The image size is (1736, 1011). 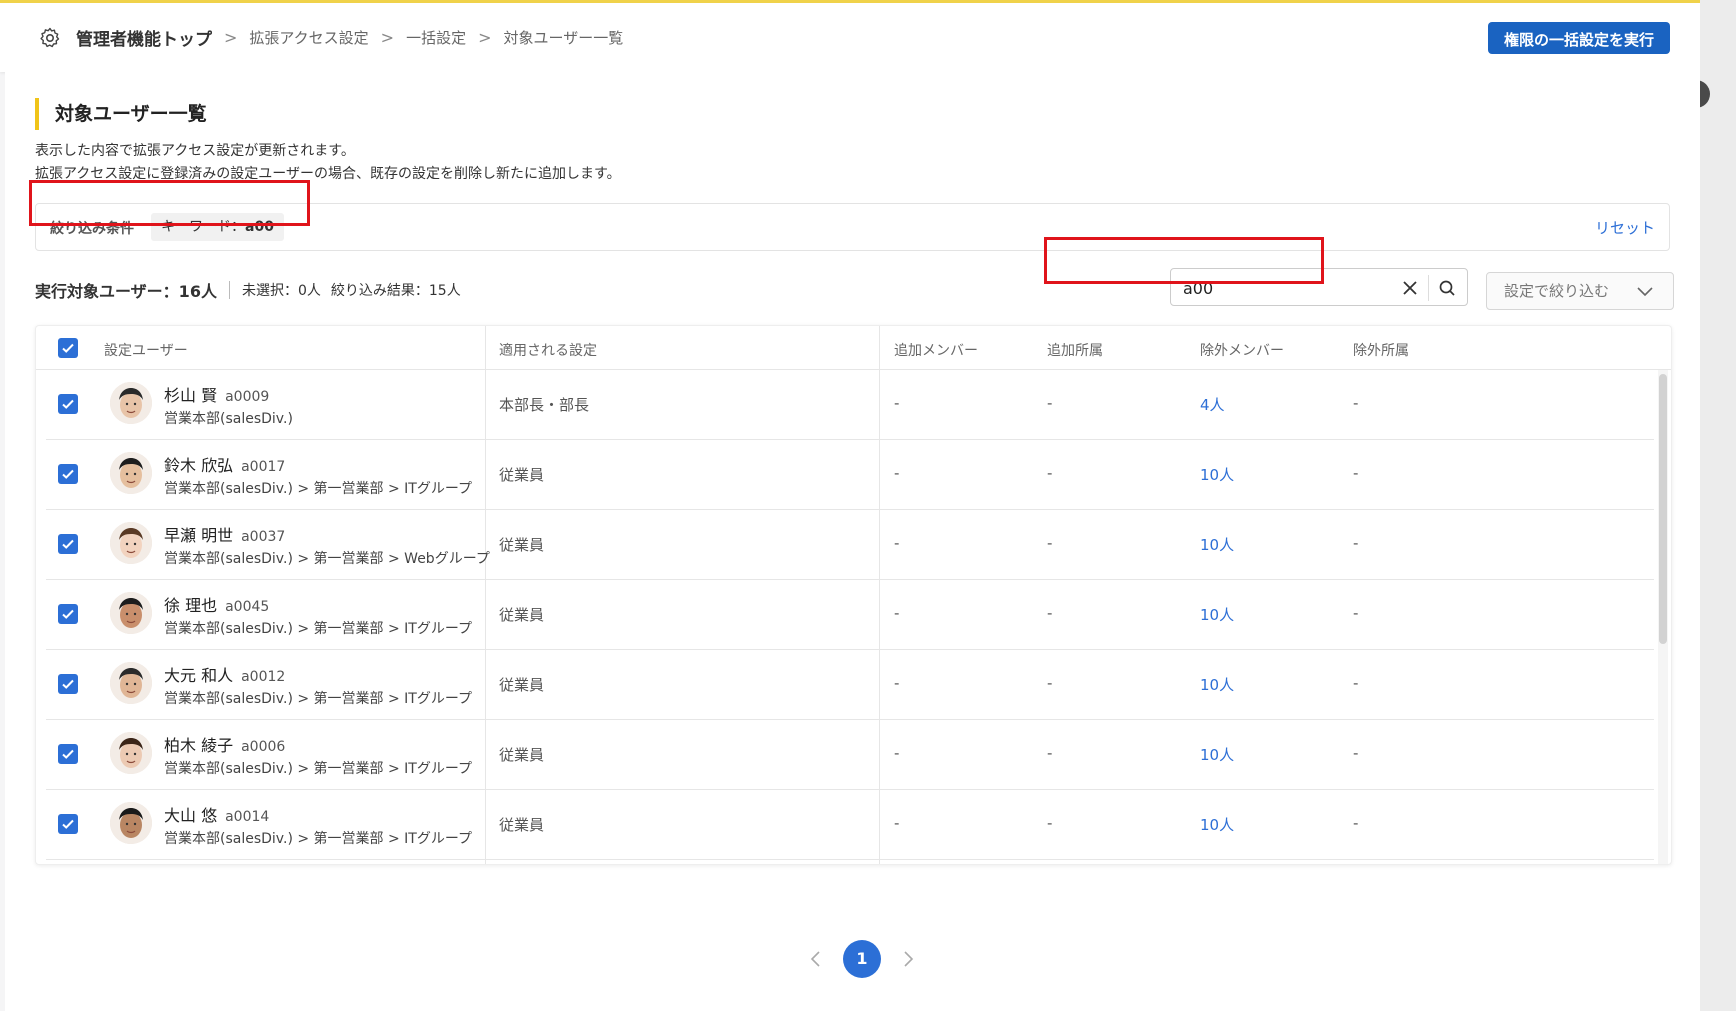 What do you see at coordinates (199, 465) in the screenshot?
I see `user-name: 鈴木 欣弘` at bounding box center [199, 465].